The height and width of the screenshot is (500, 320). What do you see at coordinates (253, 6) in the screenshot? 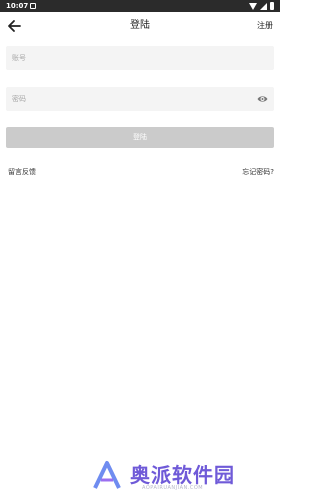
I see `wifi-icon` at bounding box center [253, 6].